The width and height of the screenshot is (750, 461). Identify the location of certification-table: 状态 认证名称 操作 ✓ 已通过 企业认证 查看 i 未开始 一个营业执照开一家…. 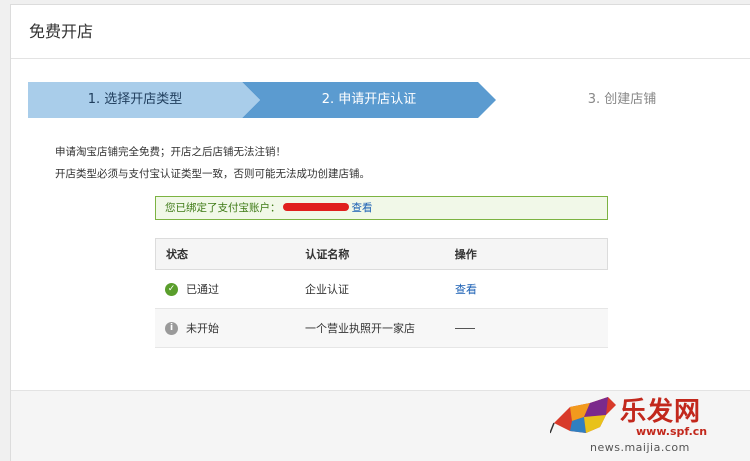
(381, 293).